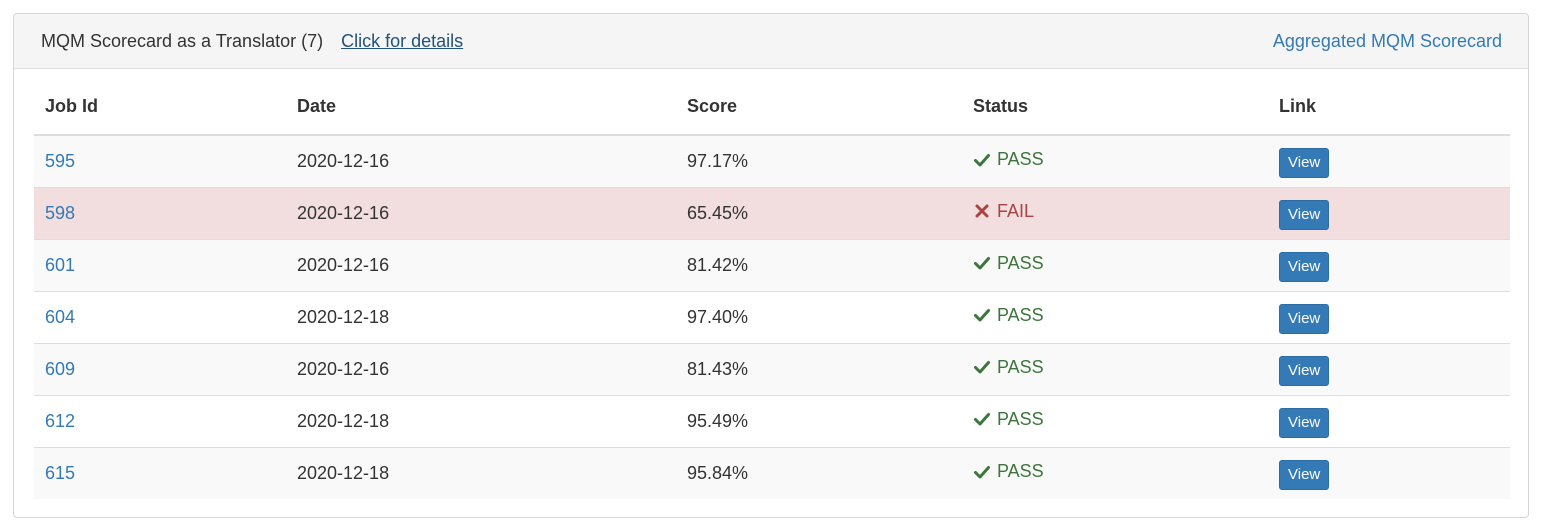 The image size is (1542, 532). What do you see at coordinates (819, 316) in the screenshot?
I see `score-cell: 97.40%` at bounding box center [819, 316].